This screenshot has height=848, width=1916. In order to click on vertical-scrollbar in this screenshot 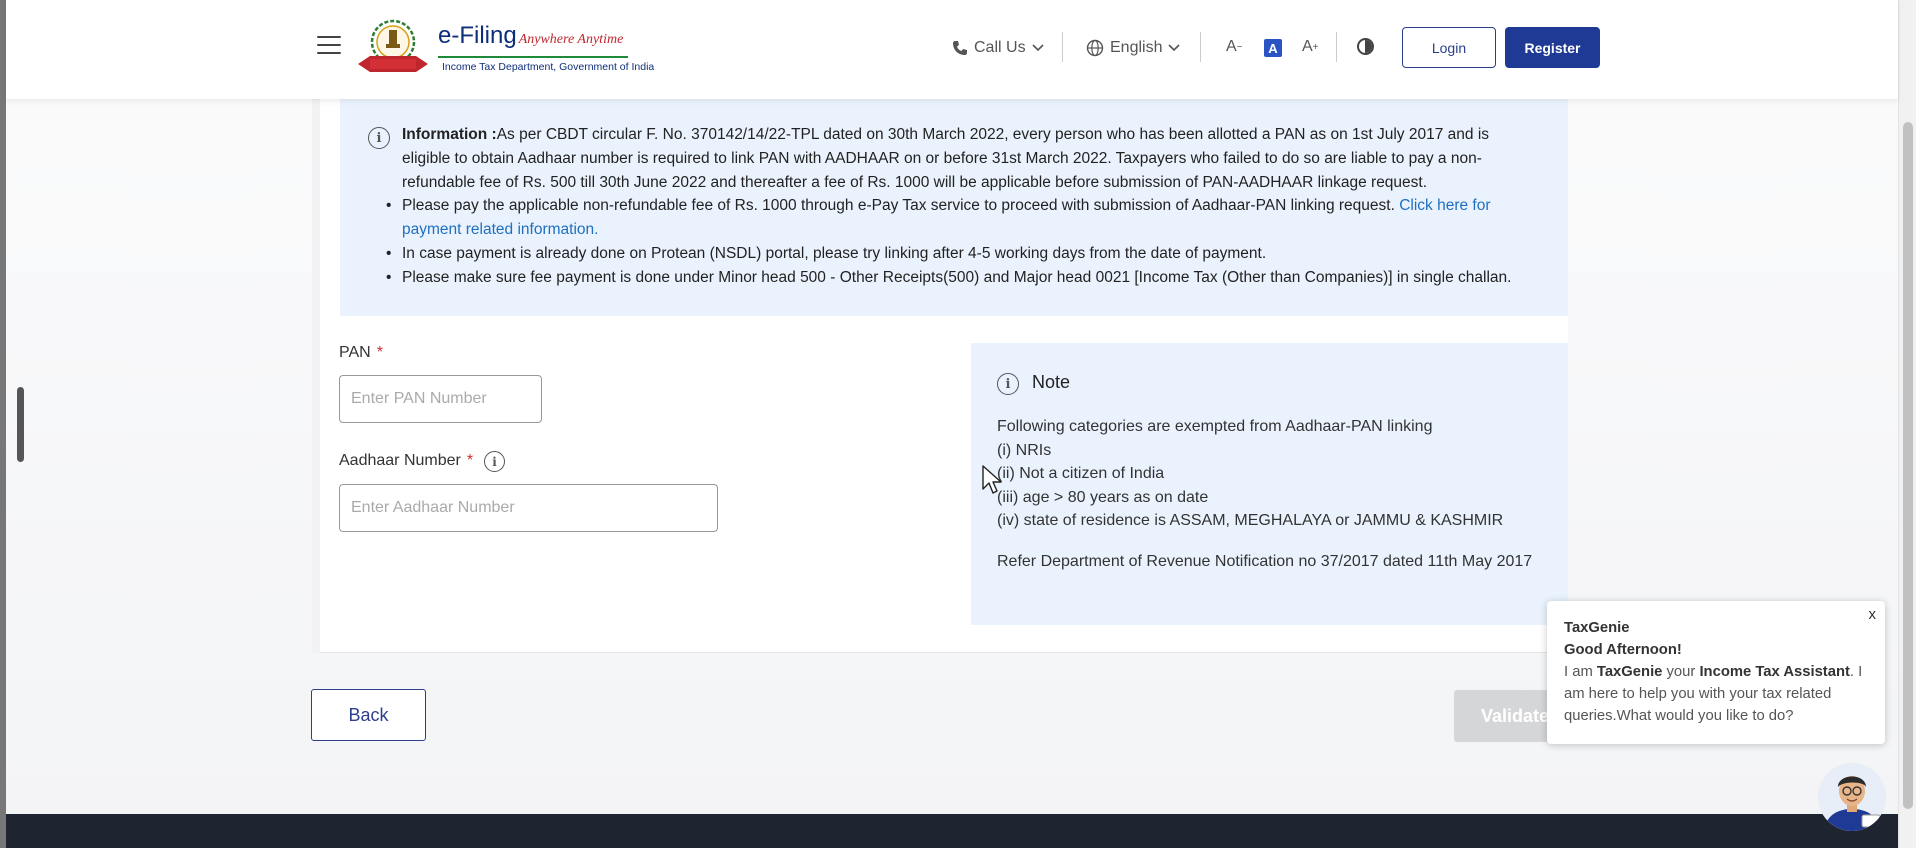, I will do `click(1907, 424)`.